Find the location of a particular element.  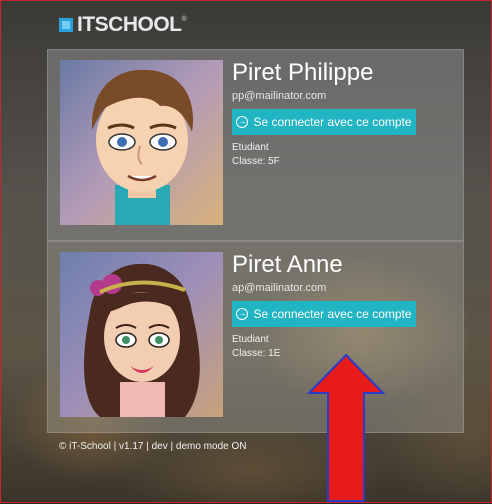

avatar-anne is located at coordinates (141, 334).